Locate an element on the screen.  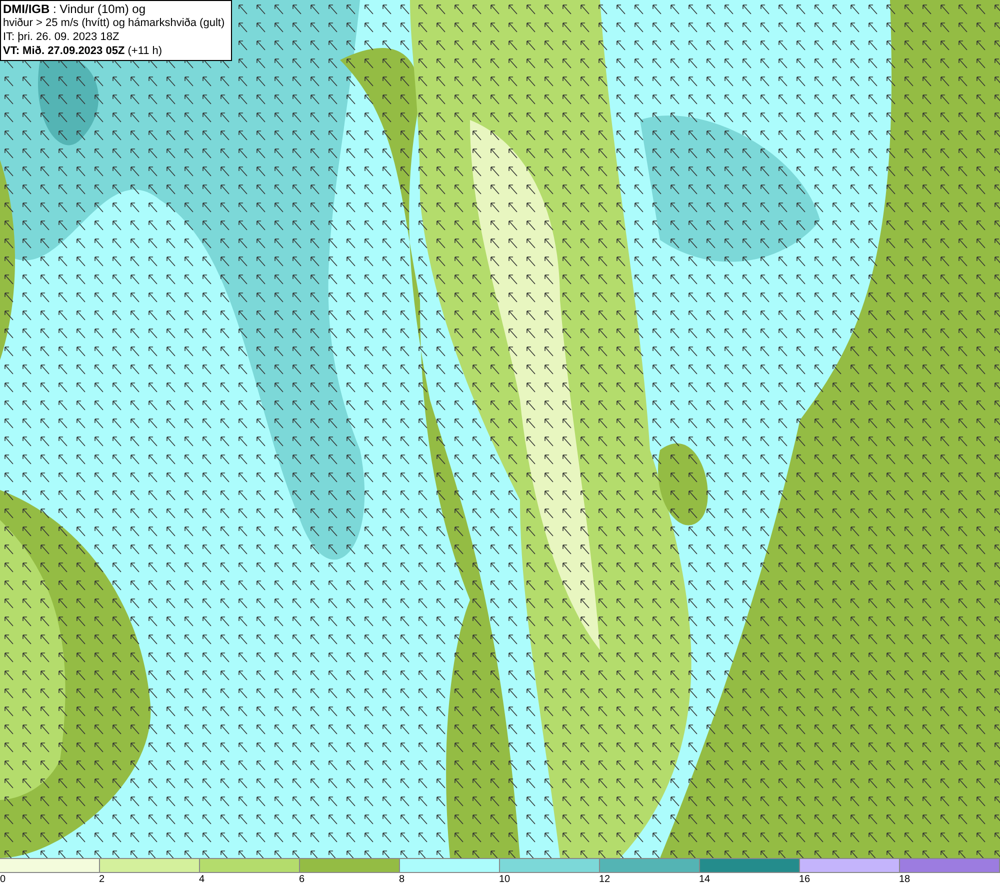
legend-label: 0 is located at coordinates (3, 880).